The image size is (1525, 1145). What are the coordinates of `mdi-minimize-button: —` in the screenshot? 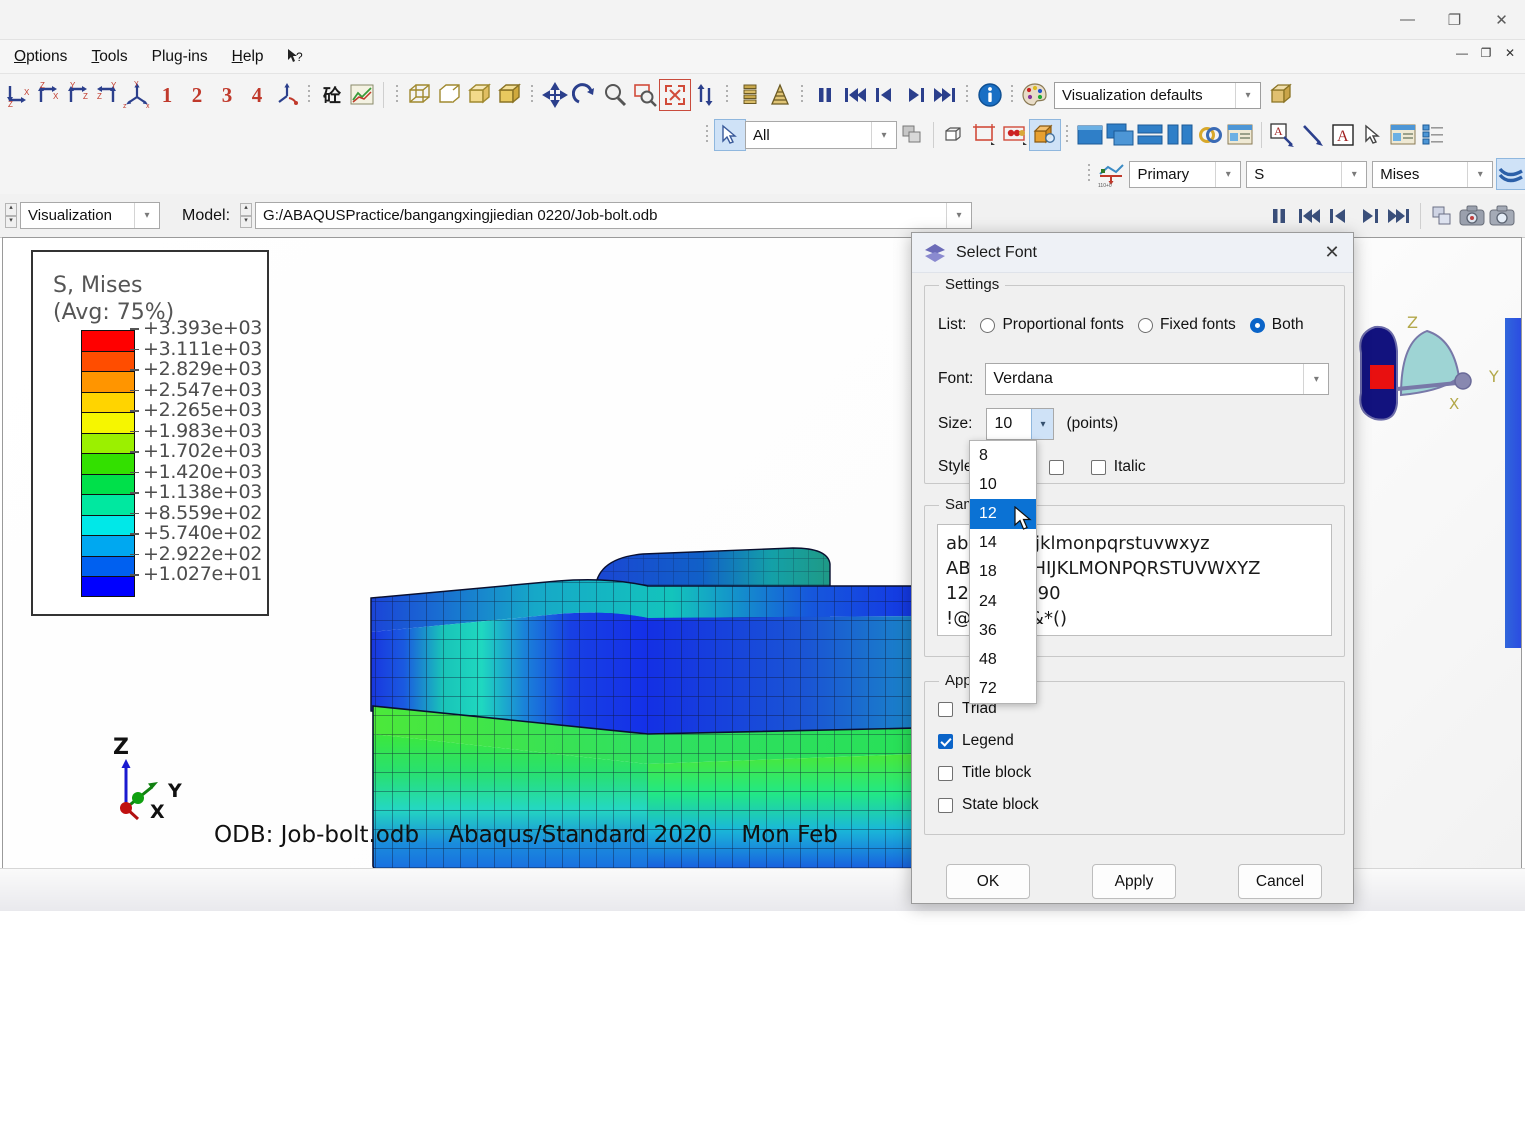 It's located at (1462, 53).